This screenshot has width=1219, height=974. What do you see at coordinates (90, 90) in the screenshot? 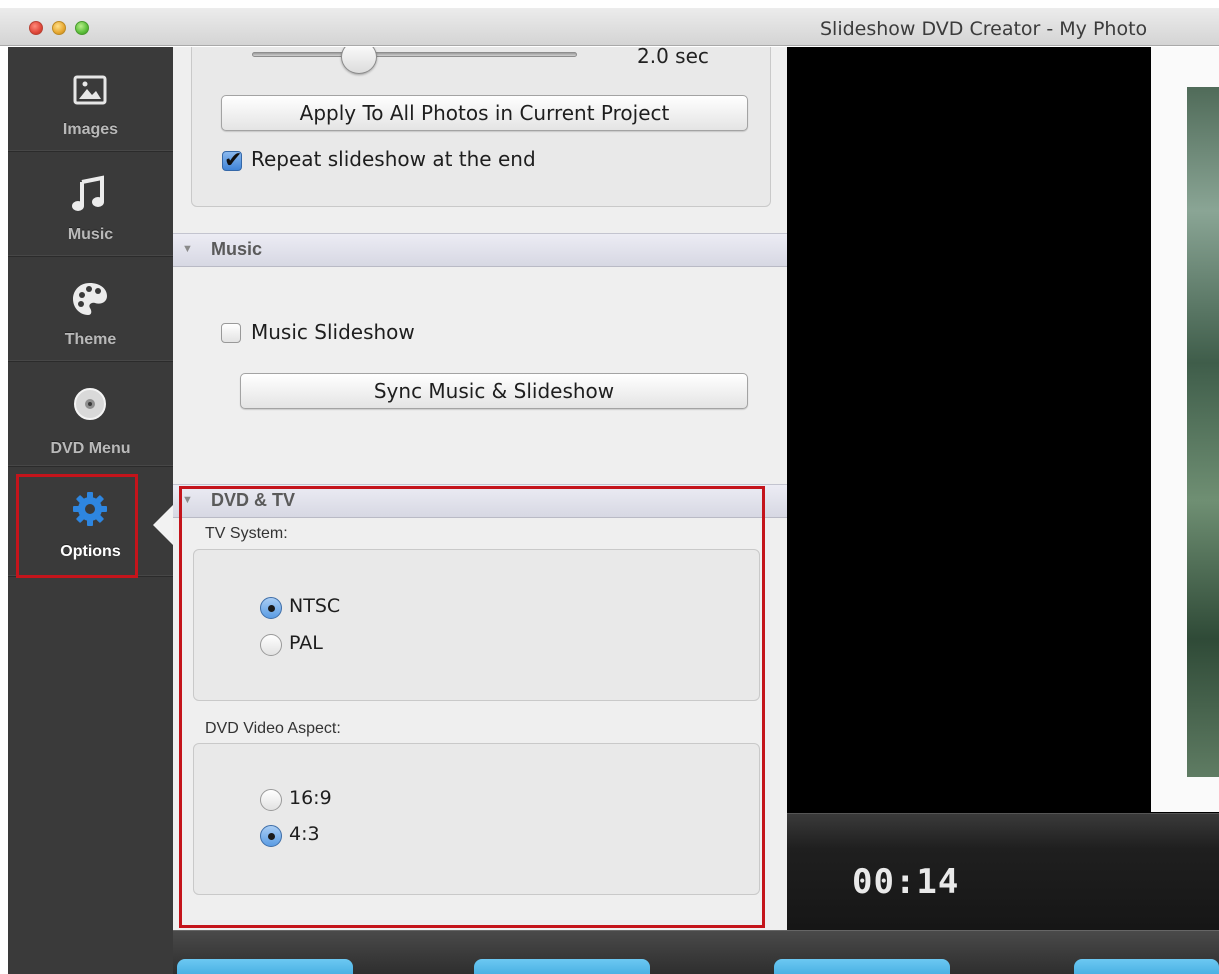
I see `image-icon` at bounding box center [90, 90].